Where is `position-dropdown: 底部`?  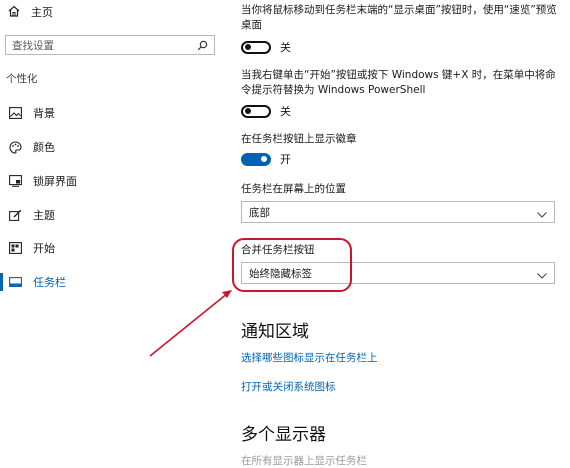
position-dropdown: 底部 is located at coordinates (398, 212).